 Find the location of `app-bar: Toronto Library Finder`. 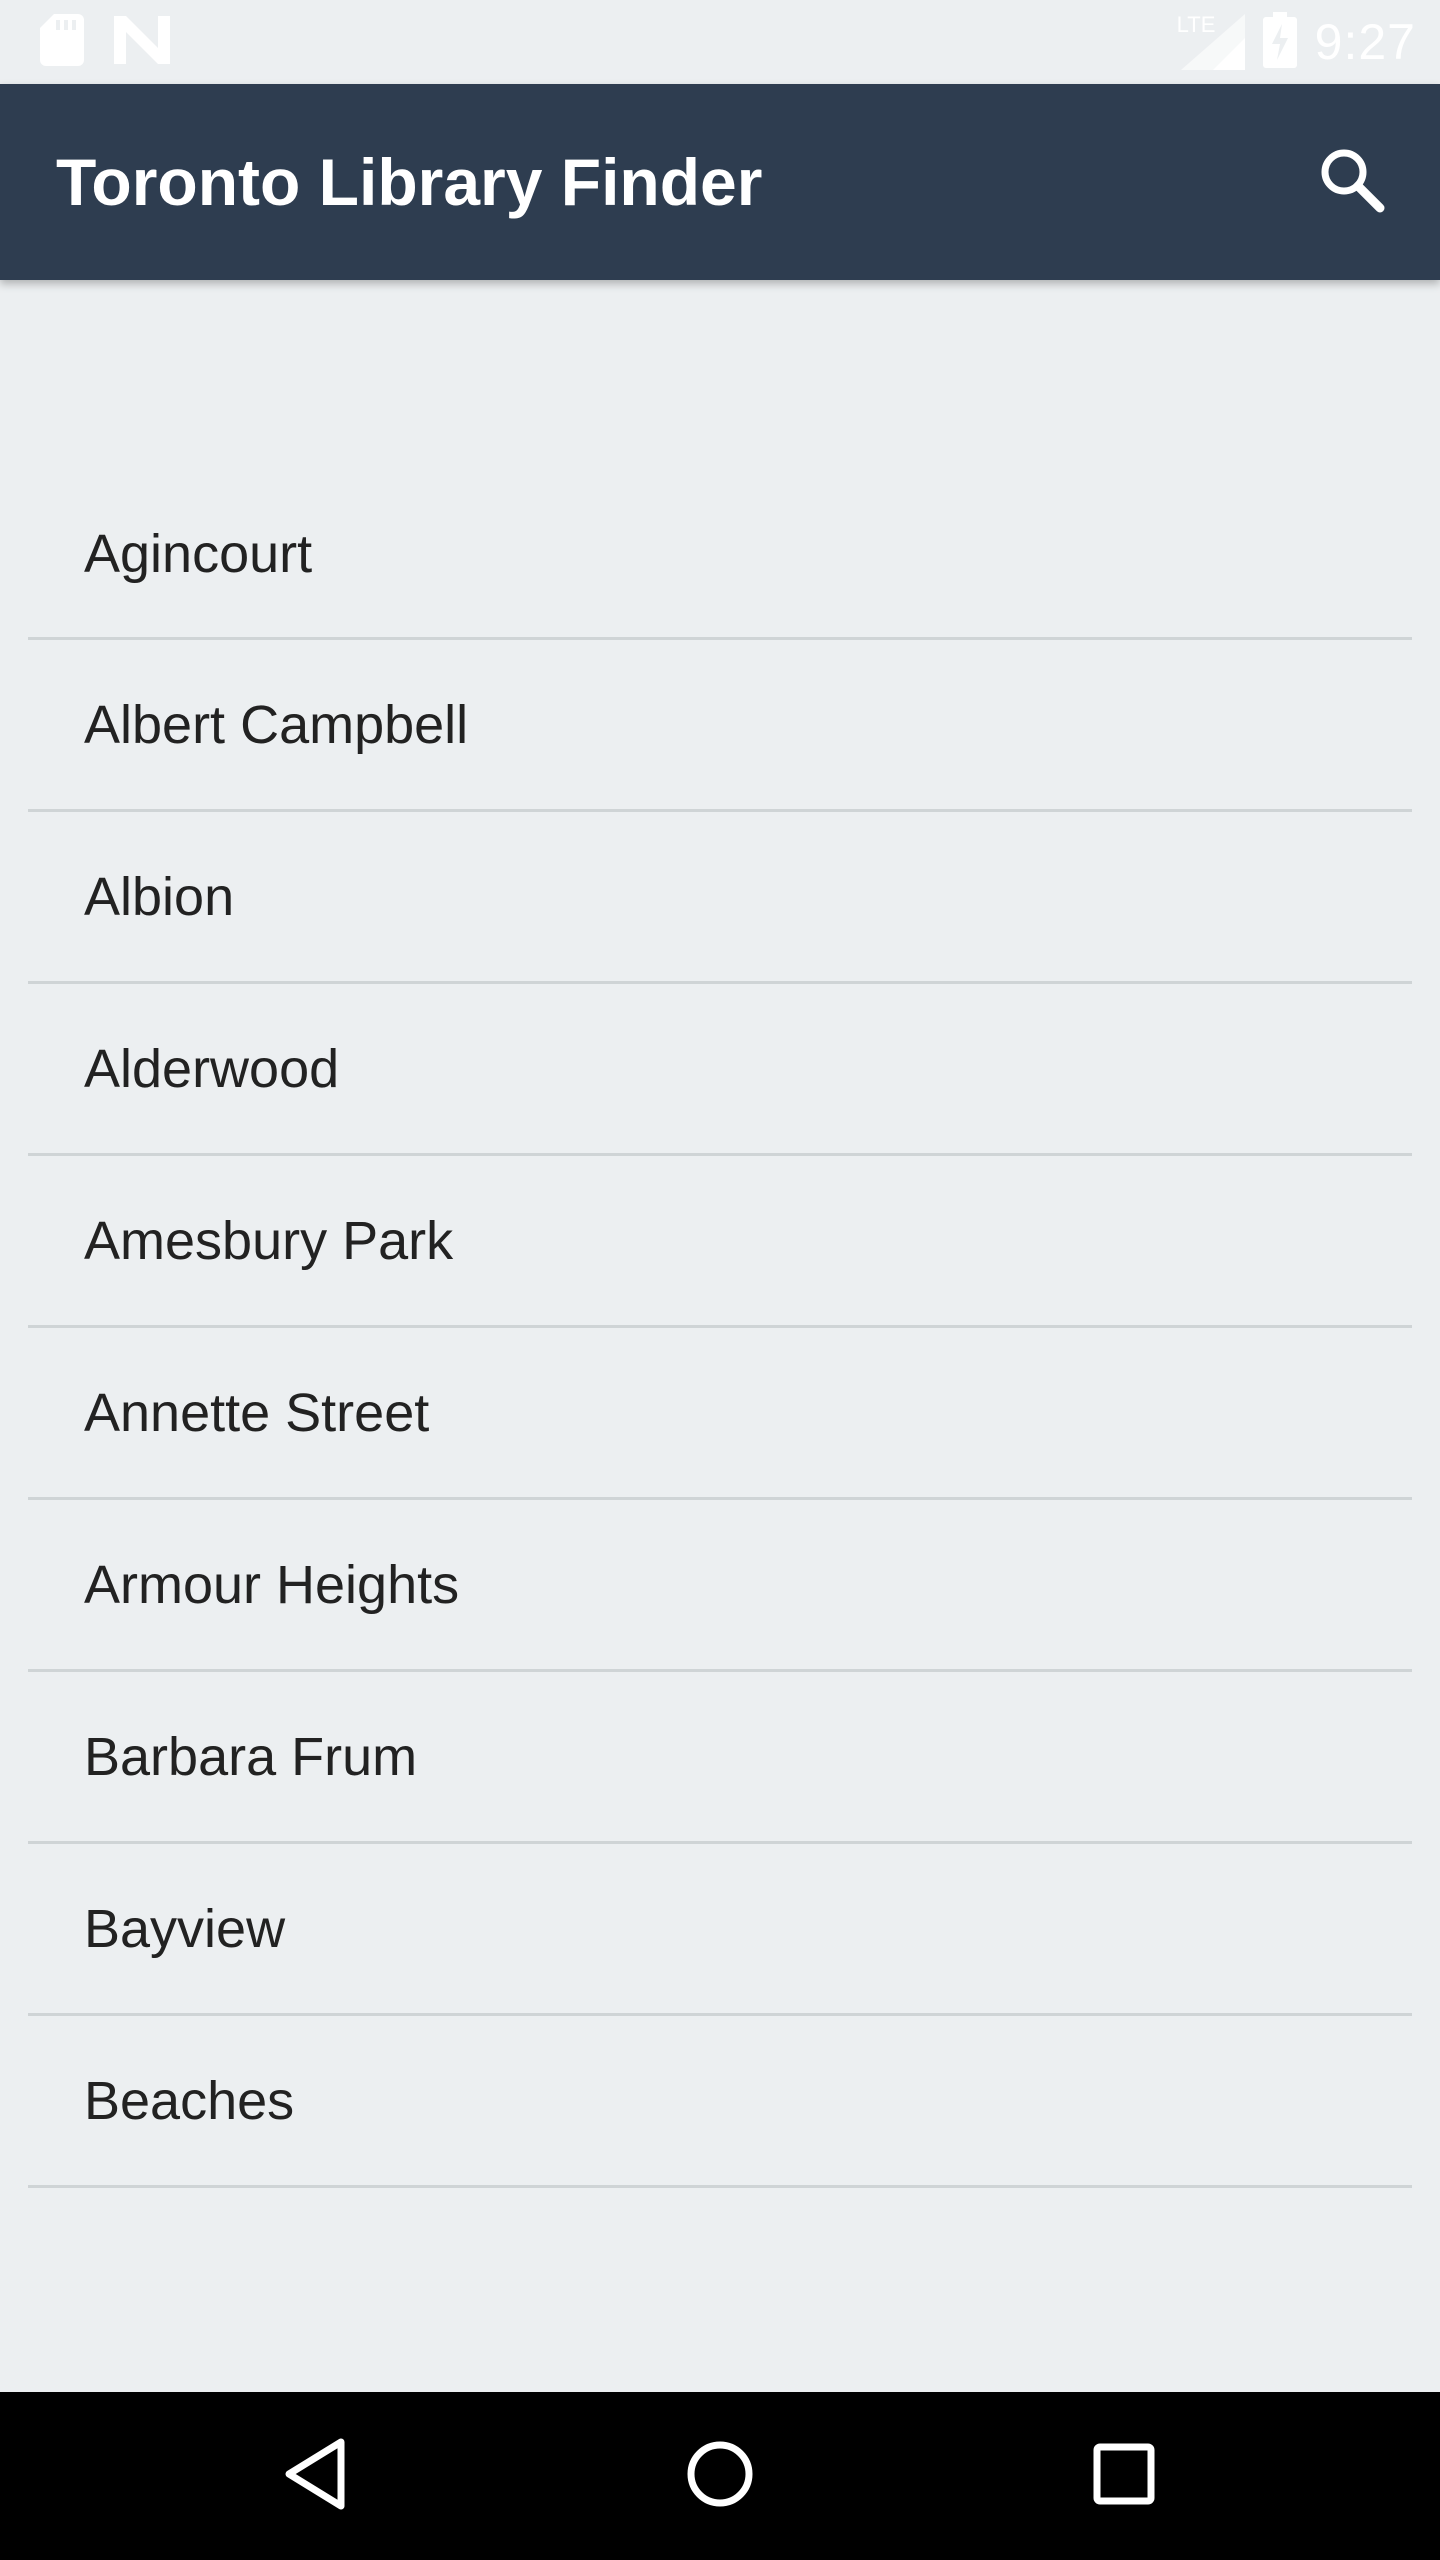

app-bar: Toronto Library Finder is located at coordinates (720, 182).